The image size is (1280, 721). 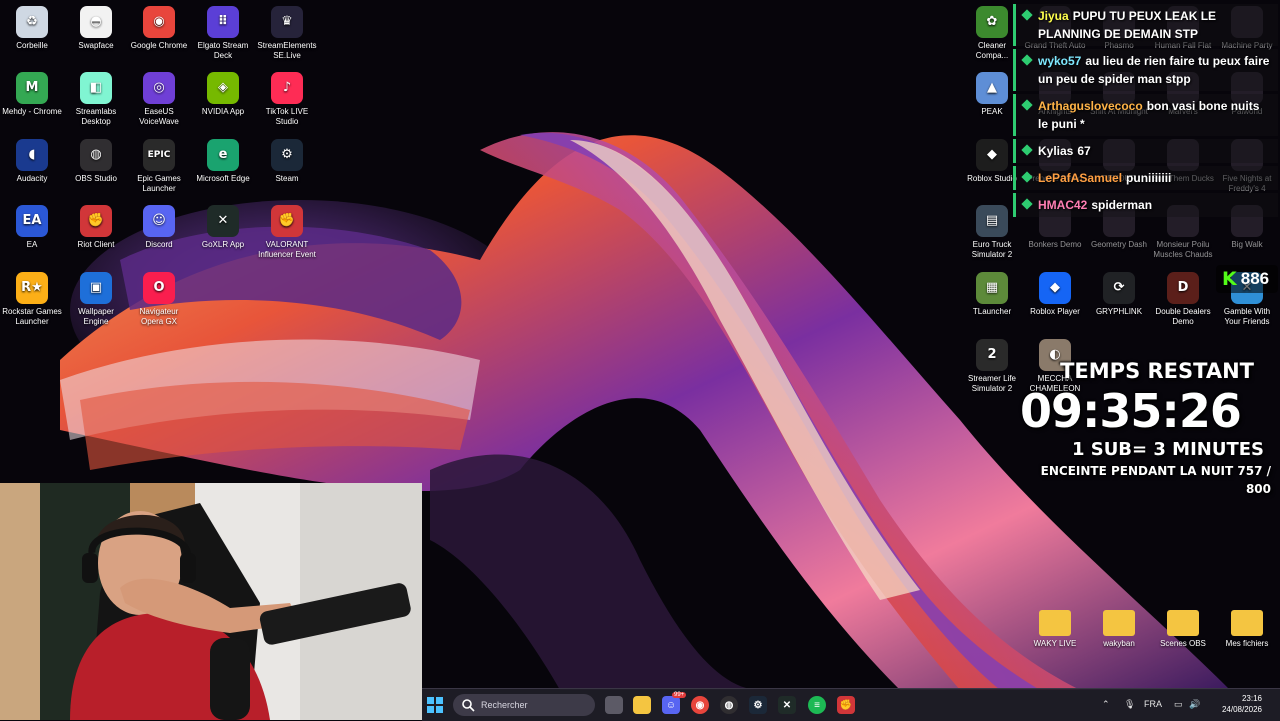 What do you see at coordinates (992, 292) in the screenshot?
I see `desktop-shortcut: ▦ TLauncher` at bounding box center [992, 292].